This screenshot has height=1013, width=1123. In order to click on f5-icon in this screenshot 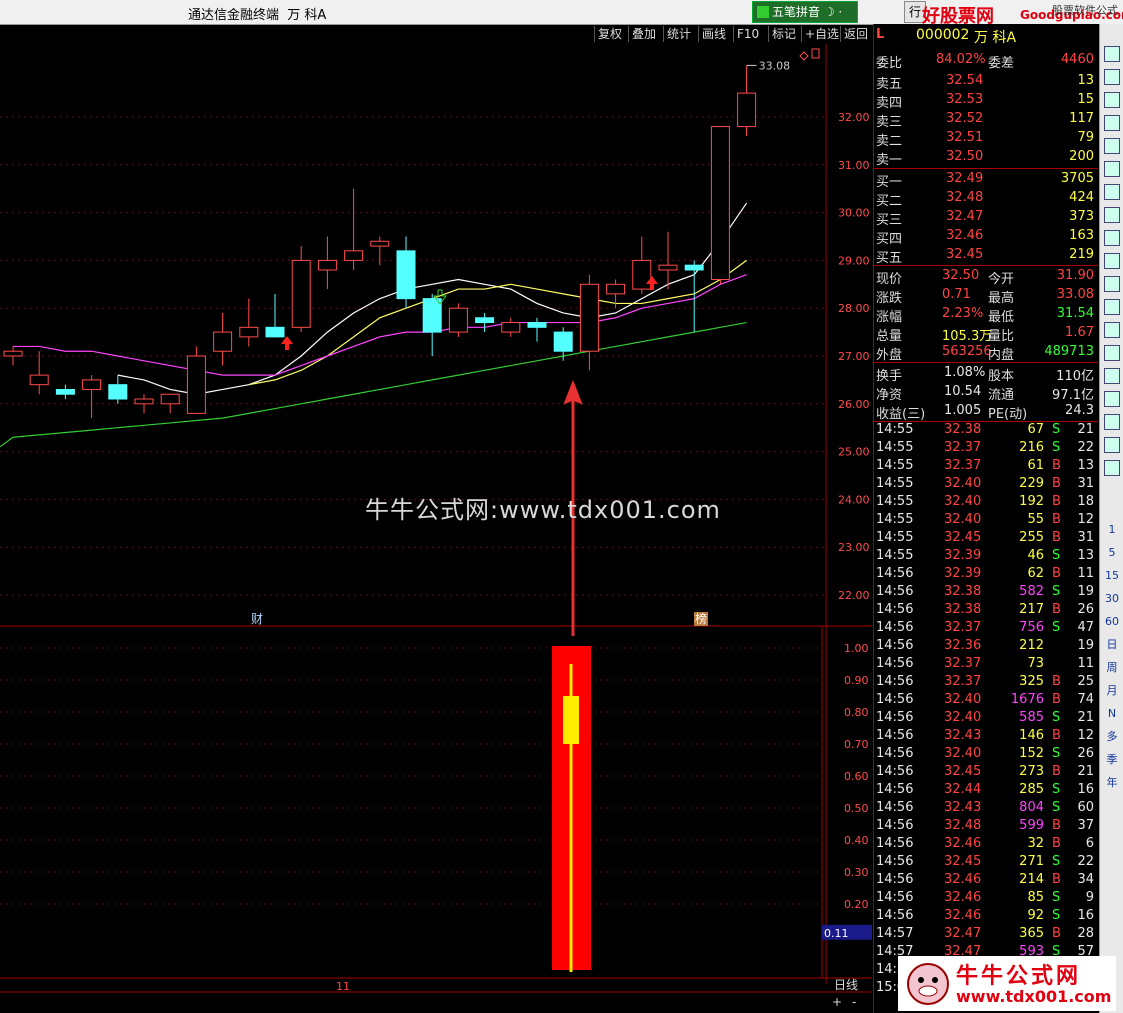, I will do `click(1112, 445)`.